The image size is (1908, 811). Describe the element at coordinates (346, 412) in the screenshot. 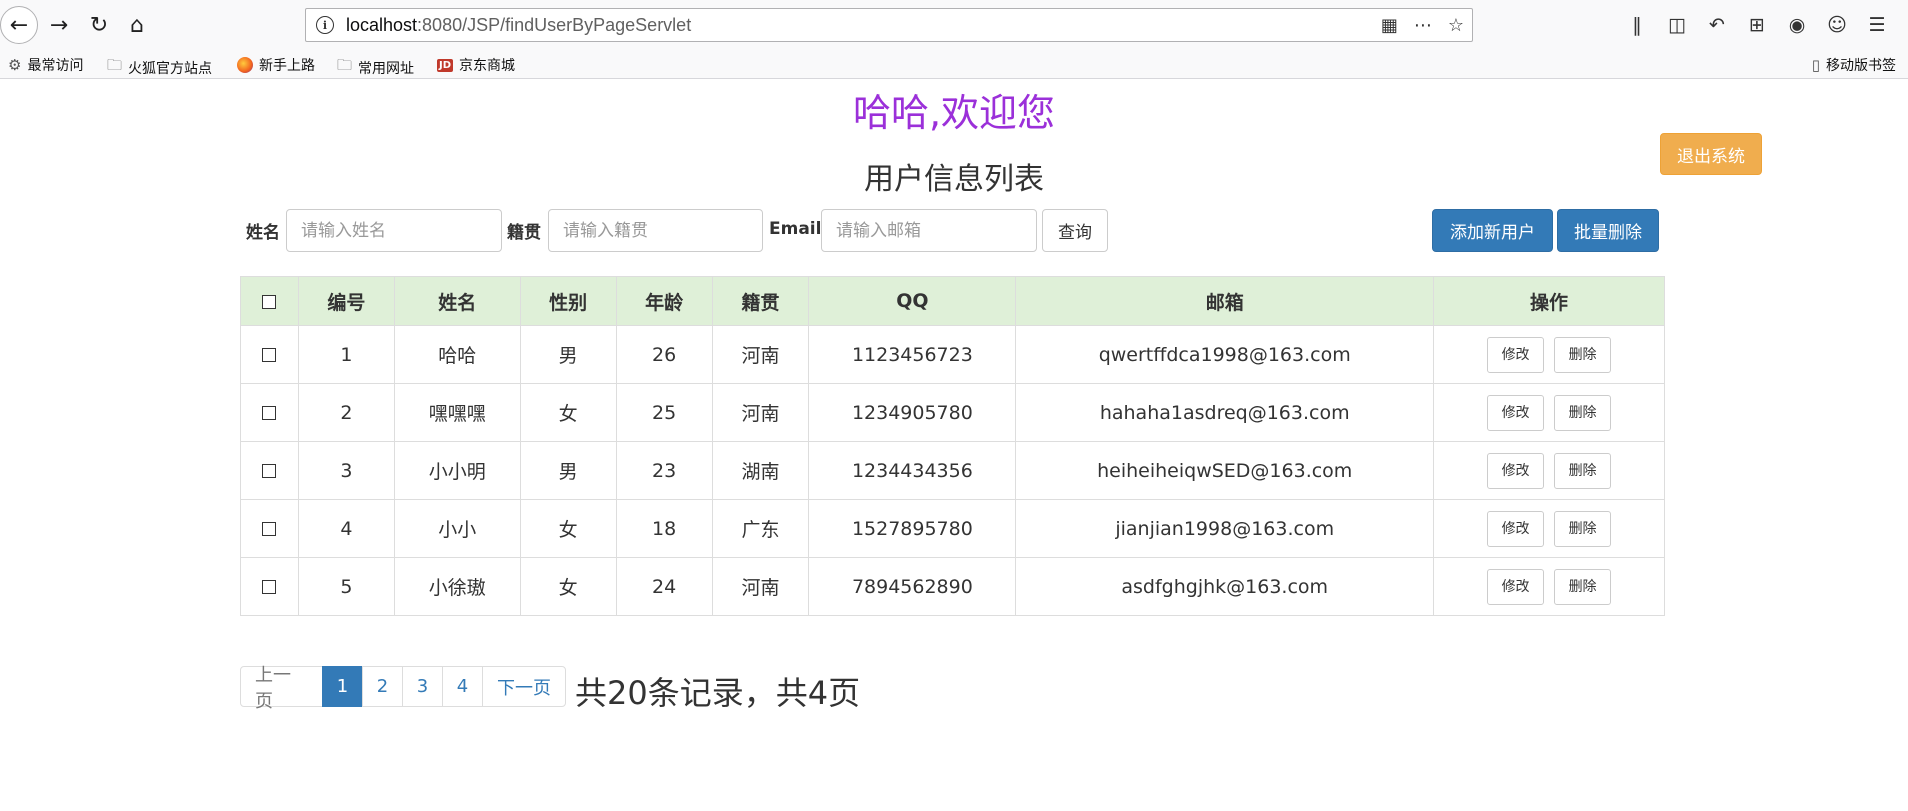

I see `cell-id: 2` at that location.